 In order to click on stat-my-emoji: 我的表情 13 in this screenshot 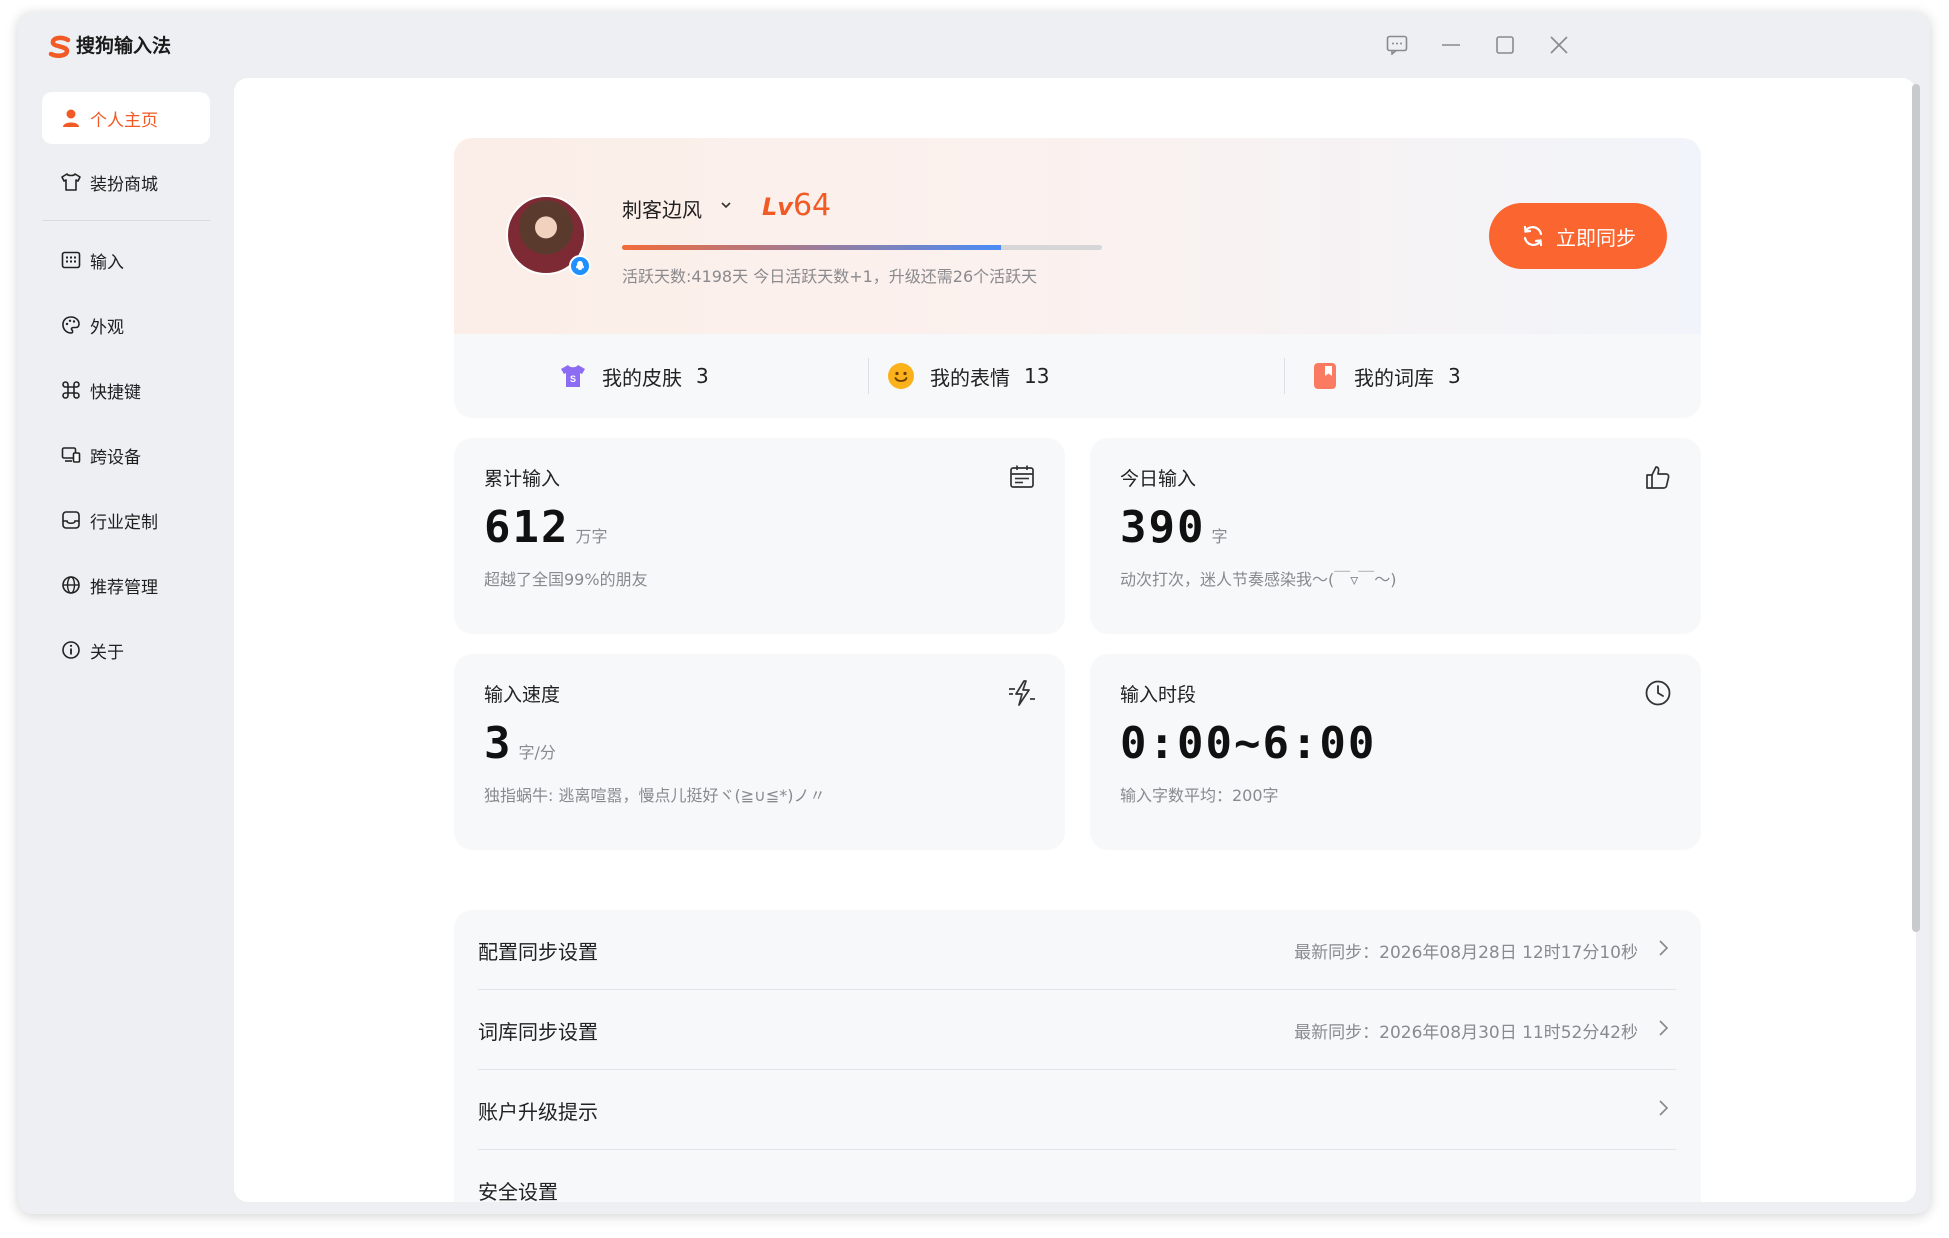, I will do `click(967, 376)`.